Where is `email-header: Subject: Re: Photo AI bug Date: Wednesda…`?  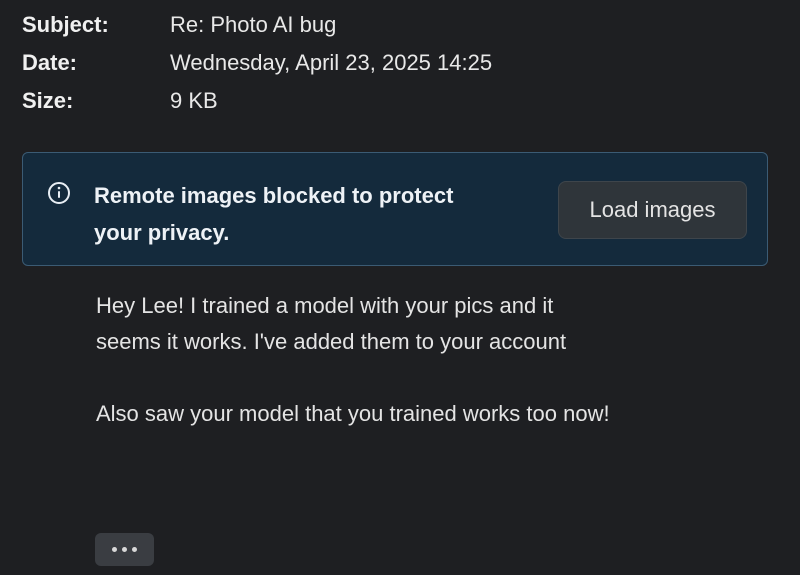
email-header: Subject: Re: Photo AI bug Date: Wednesda… is located at coordinates (257, 63).